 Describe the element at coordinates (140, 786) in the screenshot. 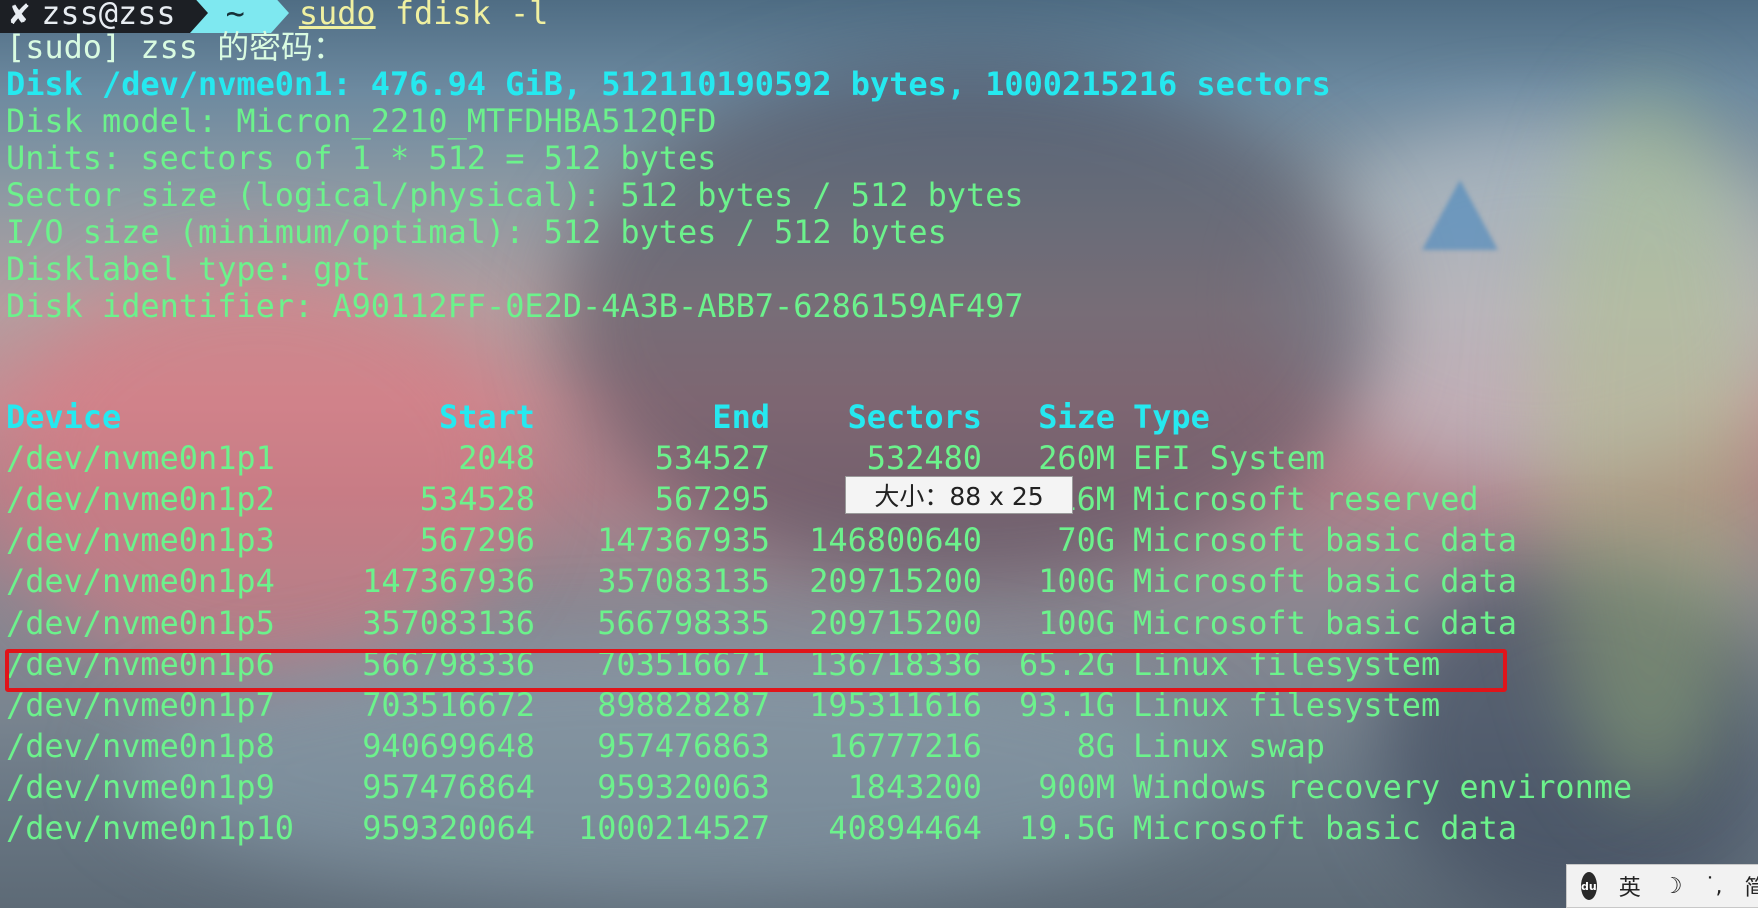

I see `cell-device: /dev/nvme0n1p9` at that location.